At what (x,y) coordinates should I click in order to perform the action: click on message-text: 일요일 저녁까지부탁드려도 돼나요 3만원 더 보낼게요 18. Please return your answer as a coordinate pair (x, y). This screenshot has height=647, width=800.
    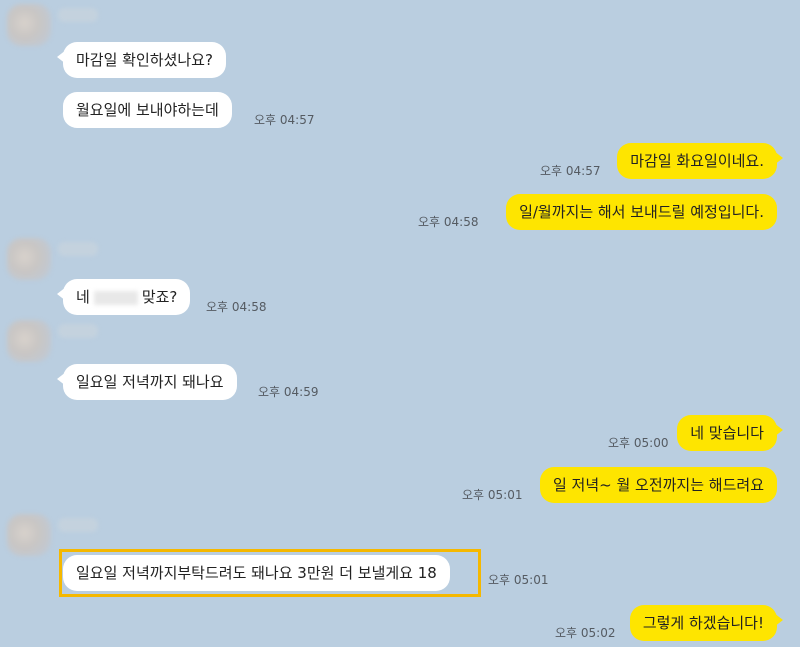
    Looking at the image, I should click on (256, 573).